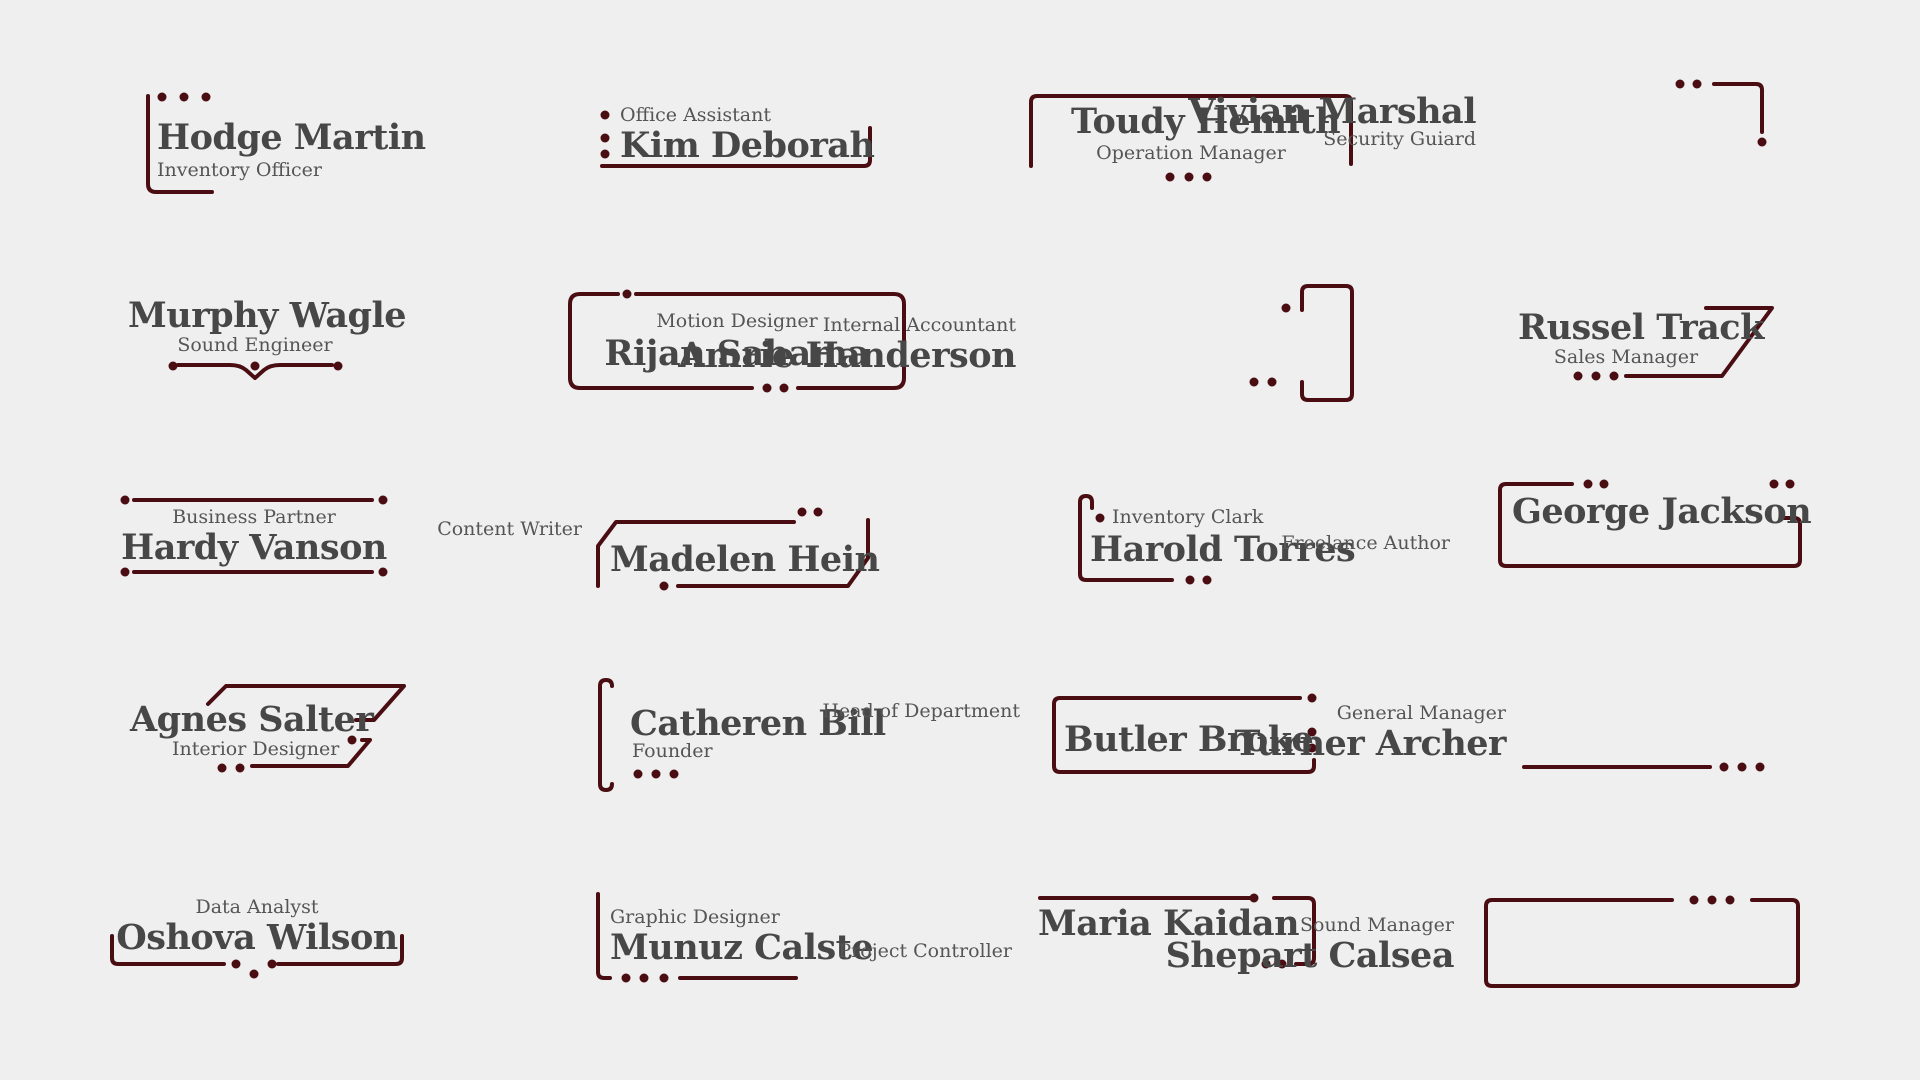  Describe the element at coordinates (672, 751) in the screenshot. I see `person-role: Founder` at that location.